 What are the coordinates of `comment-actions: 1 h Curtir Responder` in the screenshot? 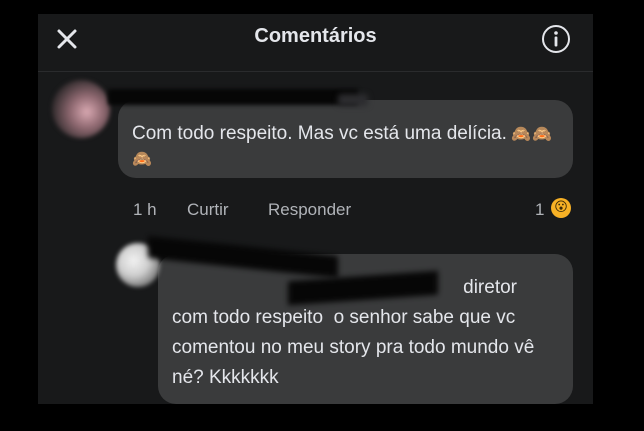 It's located at (358, 211).